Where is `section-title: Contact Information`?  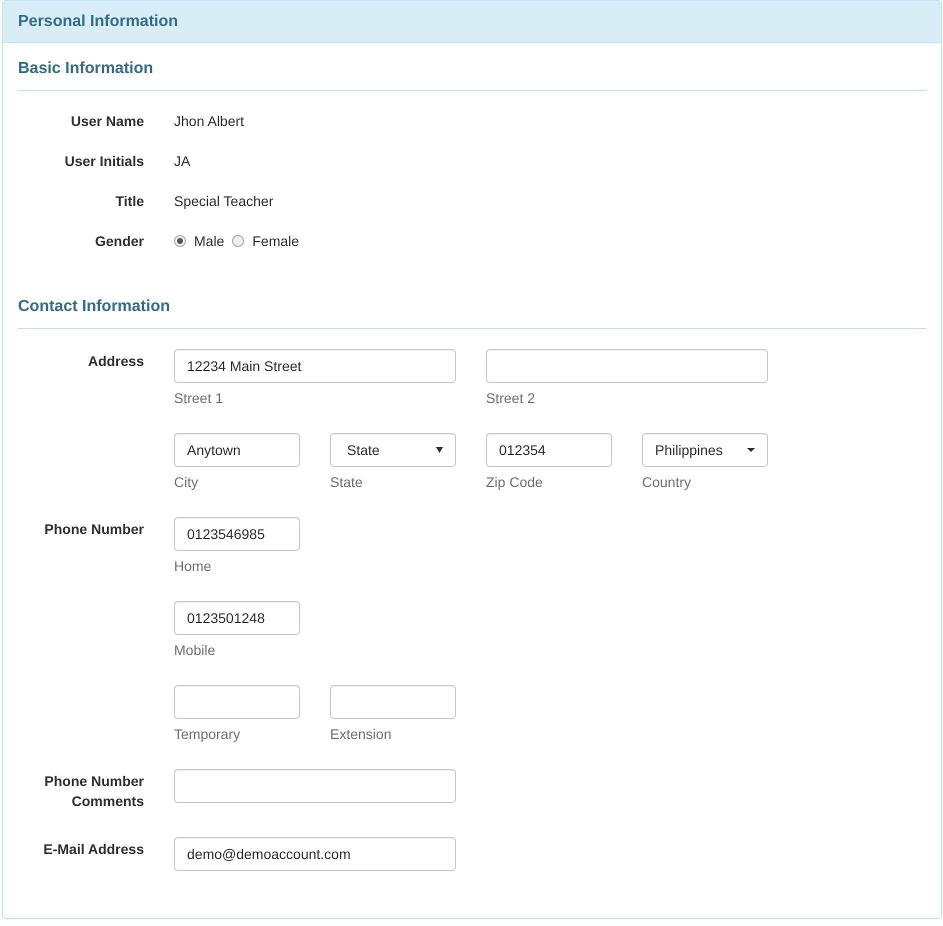
section-title: Contact Information is located at coordinates (94, 307).